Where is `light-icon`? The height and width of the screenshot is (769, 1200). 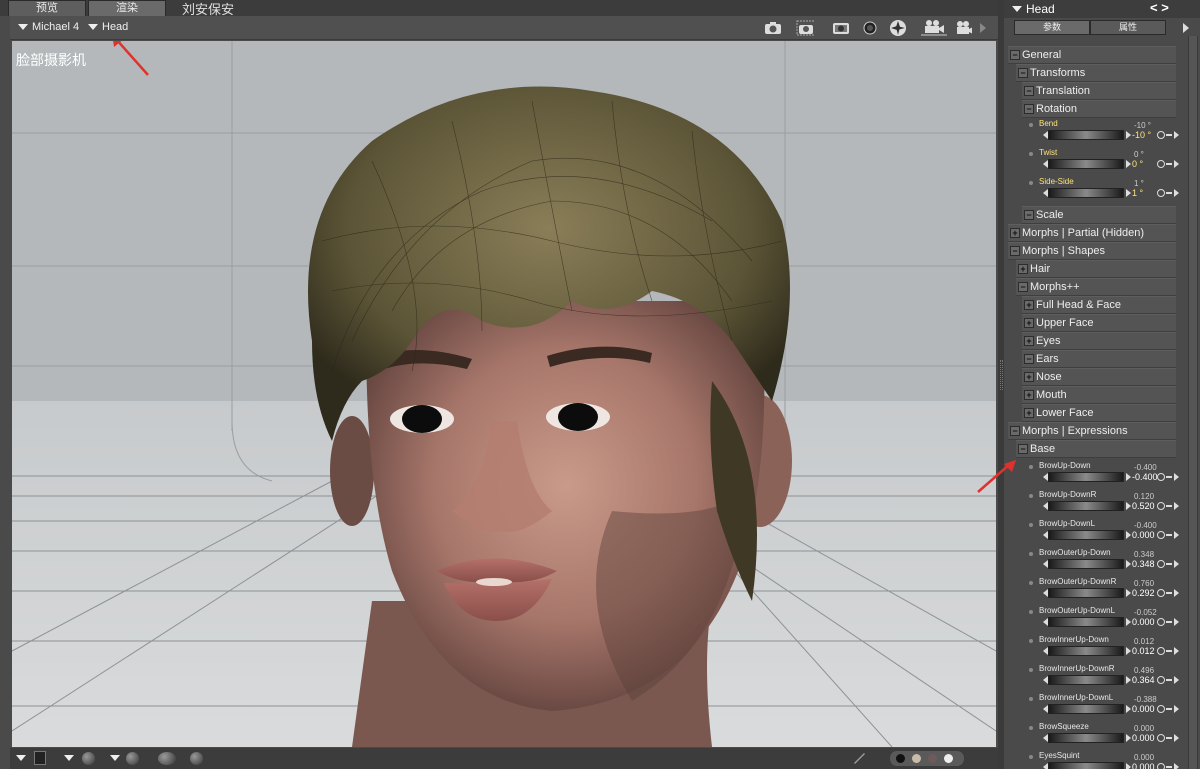
light-icon is located at coordinates (898, 28).